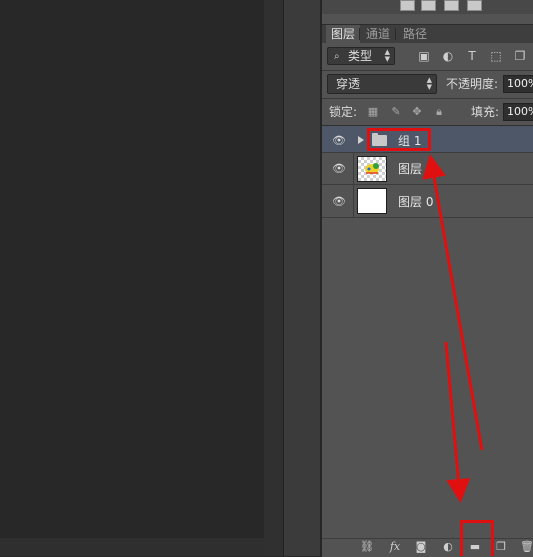 The height and width of the screenshot is (557, 533). I want to click on layer-thumbnail-white, so click(372, 201).